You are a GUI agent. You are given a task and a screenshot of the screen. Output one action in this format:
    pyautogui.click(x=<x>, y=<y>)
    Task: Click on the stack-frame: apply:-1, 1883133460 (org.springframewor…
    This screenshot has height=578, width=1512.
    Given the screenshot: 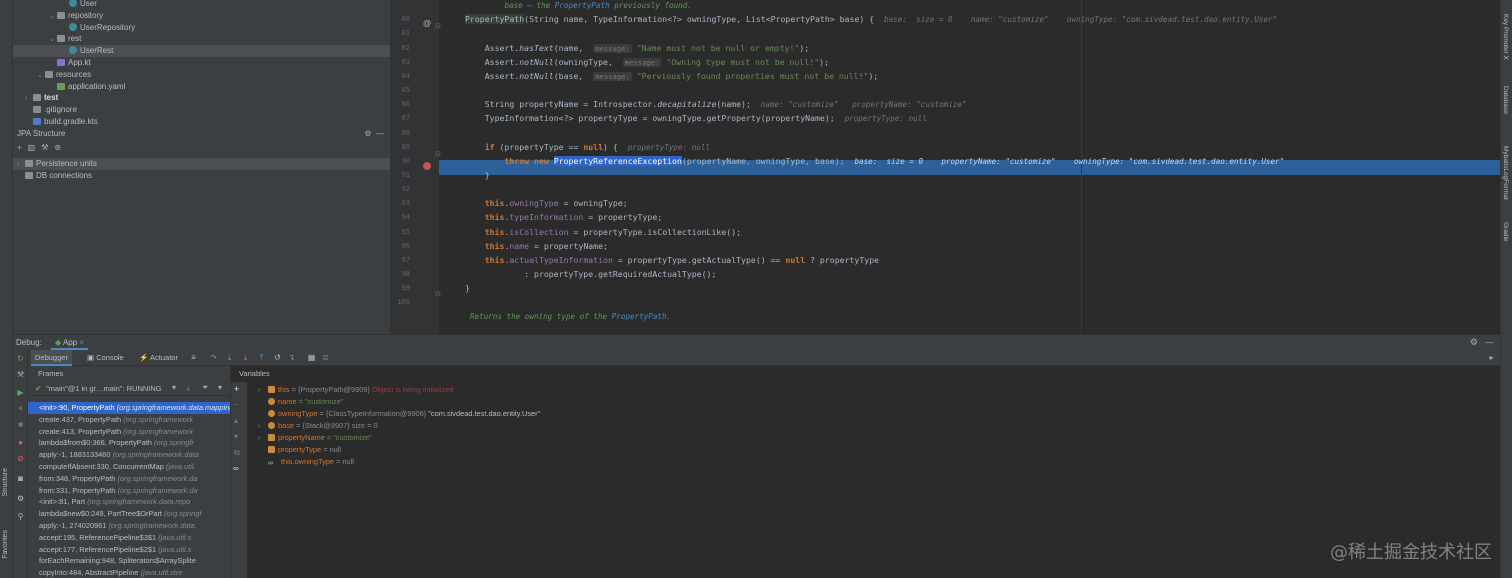 What is the action you would take?
    pyautogui.click(x=129, y=455)
    